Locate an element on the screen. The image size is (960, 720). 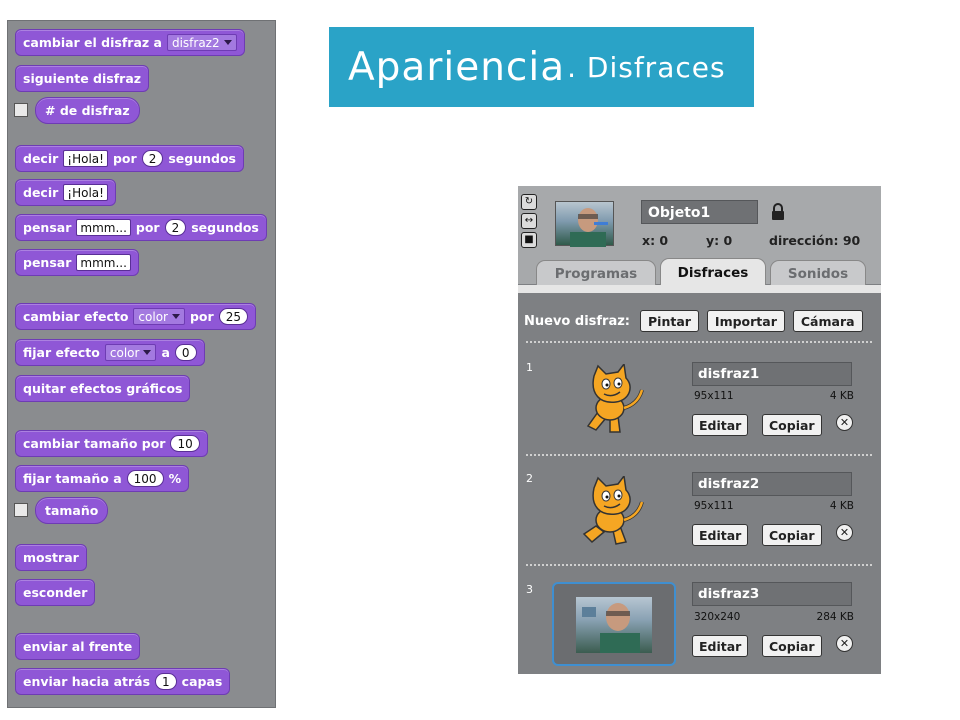
tab-programs: Programas is located at coordinates (596, 273).